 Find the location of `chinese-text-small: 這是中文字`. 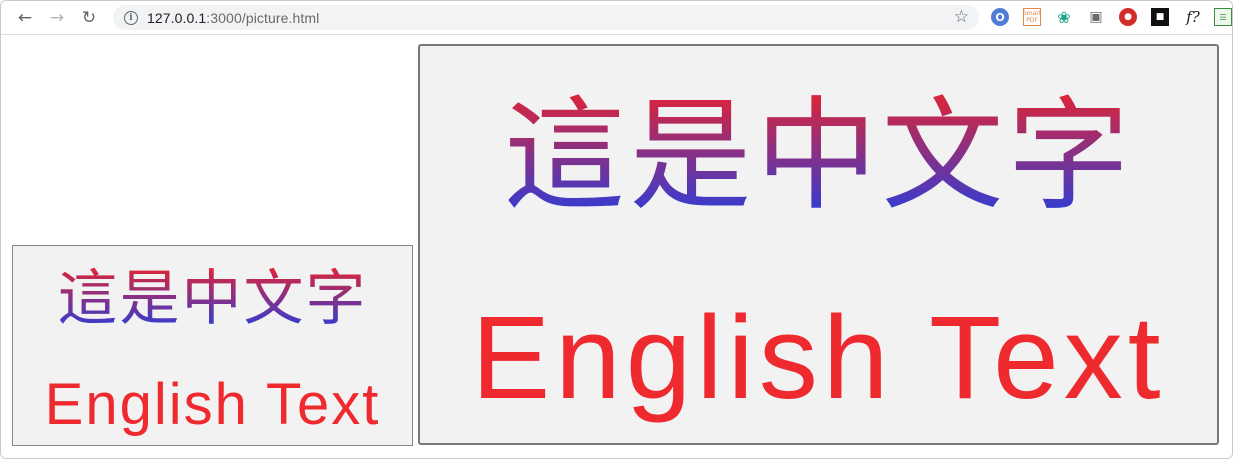

chinese-text-small: 這是中文字 is located at coordinates (212, 299).